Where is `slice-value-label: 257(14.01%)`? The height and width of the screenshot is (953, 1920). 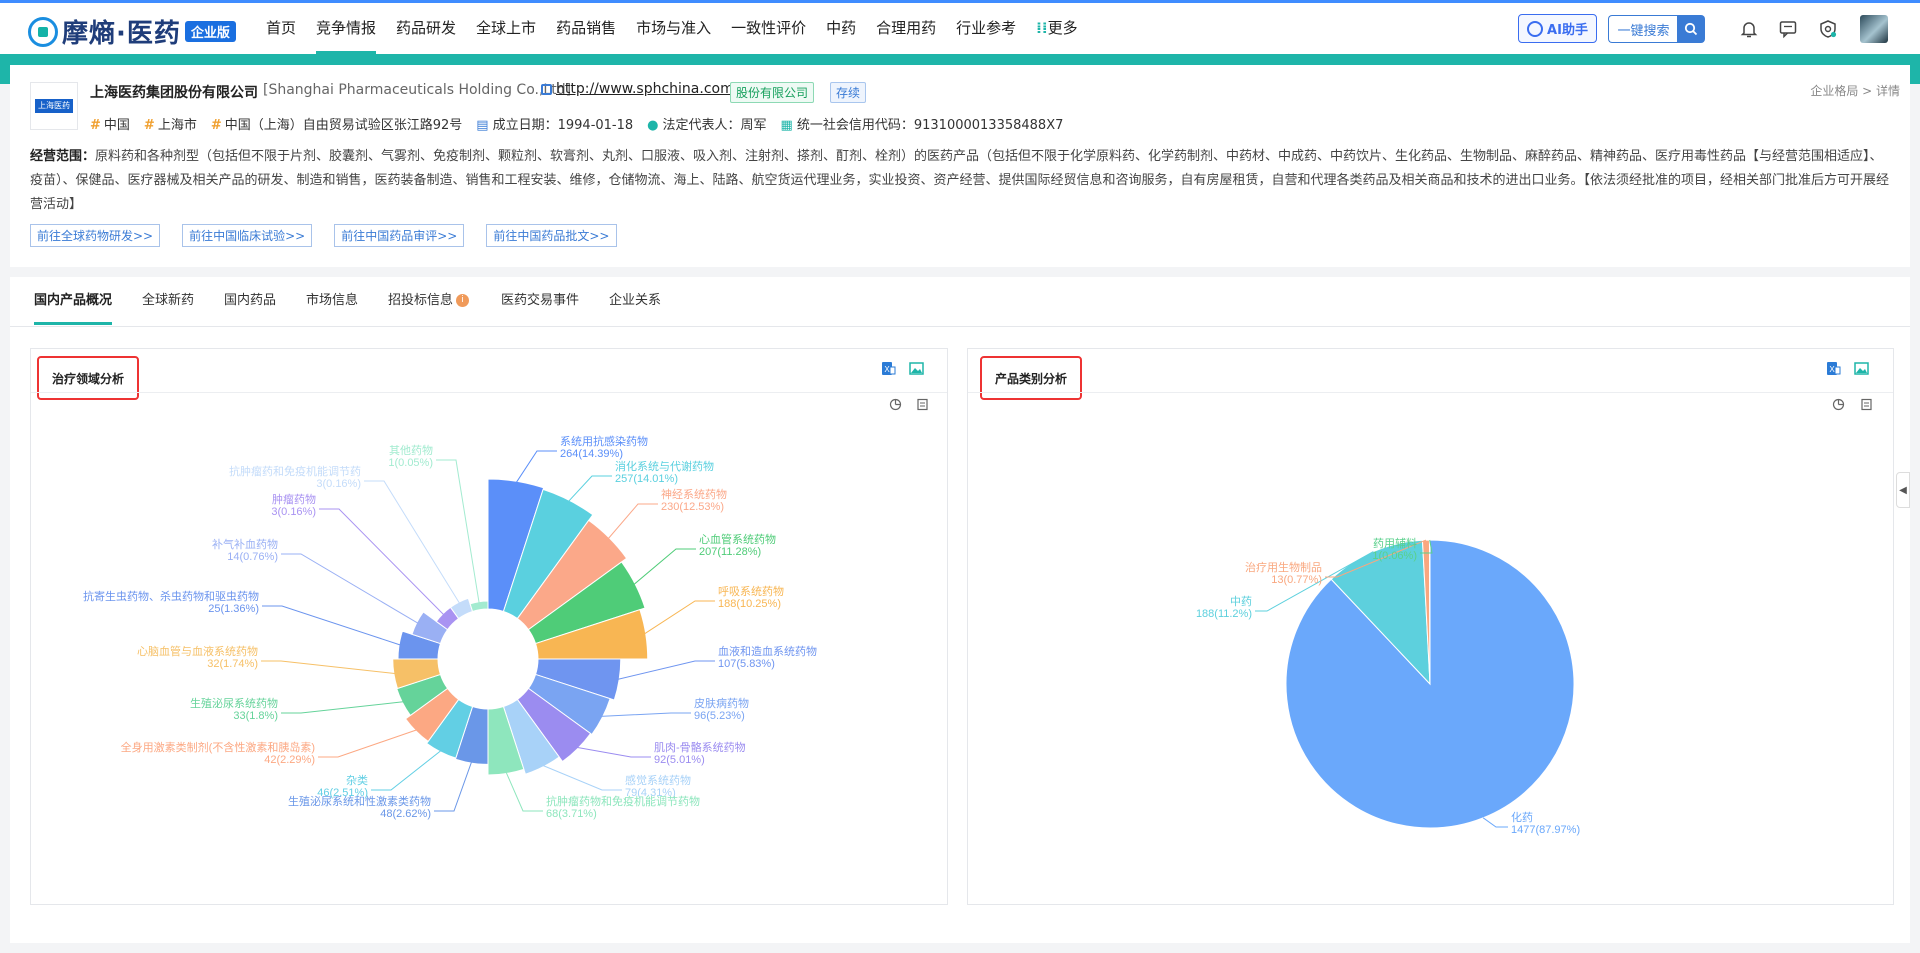
slice-value-label: 257(14.01%) is located at coordinates (646, 479).